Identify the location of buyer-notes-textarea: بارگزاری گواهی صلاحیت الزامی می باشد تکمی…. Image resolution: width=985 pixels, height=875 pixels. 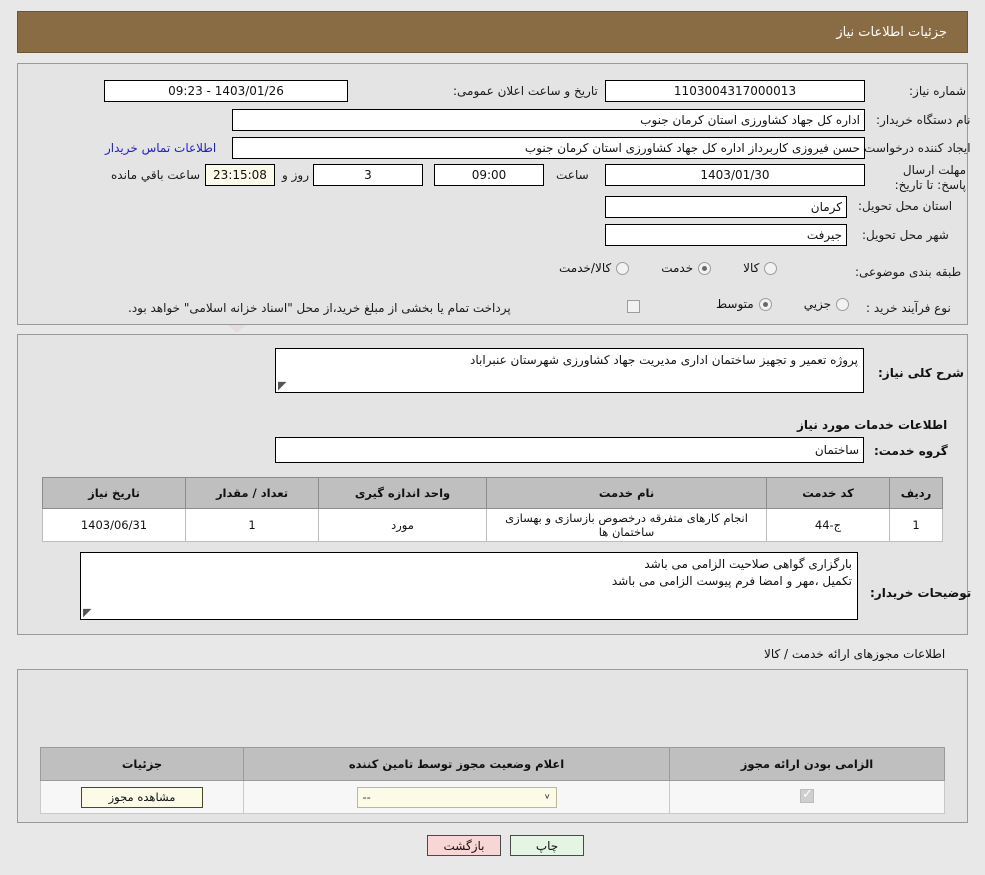
(469, 586).